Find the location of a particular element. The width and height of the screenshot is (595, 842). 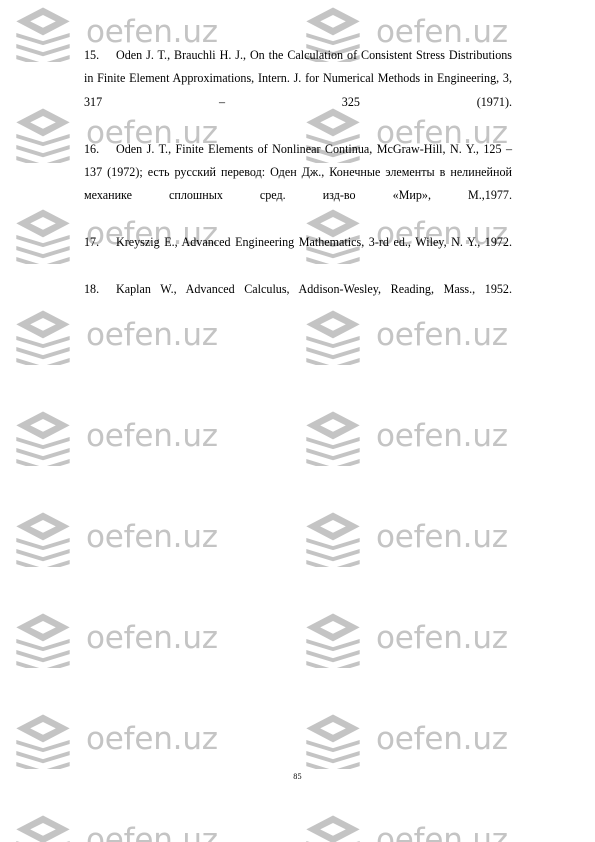

bibliography-entry-number: 15. is located at coordinates (92, 55).